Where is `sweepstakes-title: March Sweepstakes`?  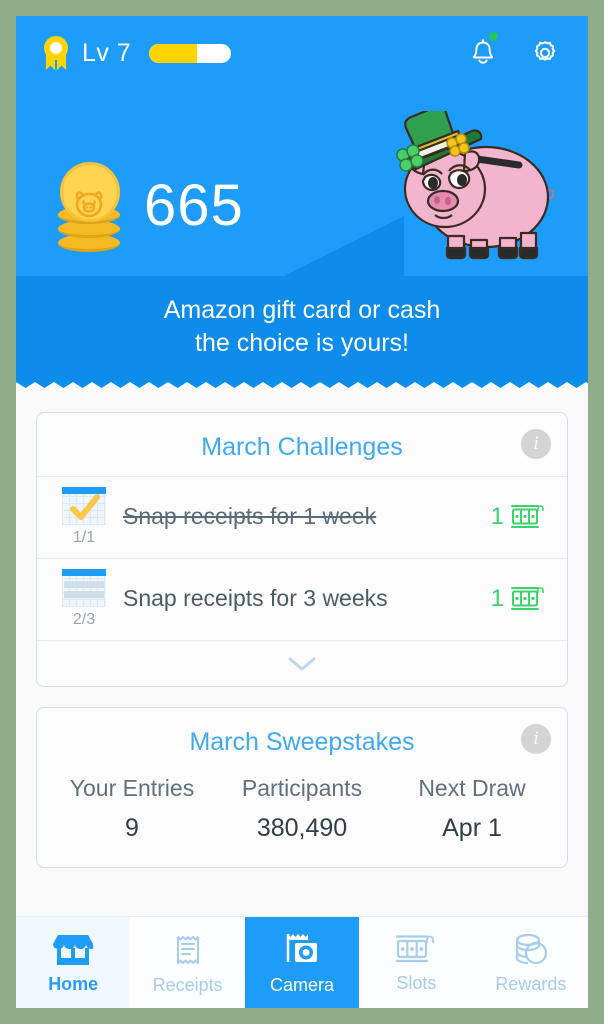 sweepstakes-title: March Sweepstakes is located at coordinates (302, 742).